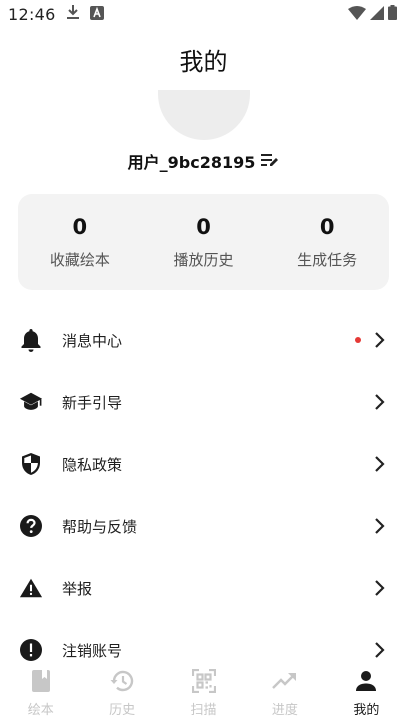 This screenshot has height=725, width=407. Describe the element at coordinates (31, 650) in the screenshot. I see `alert-circle-icon` at that location.